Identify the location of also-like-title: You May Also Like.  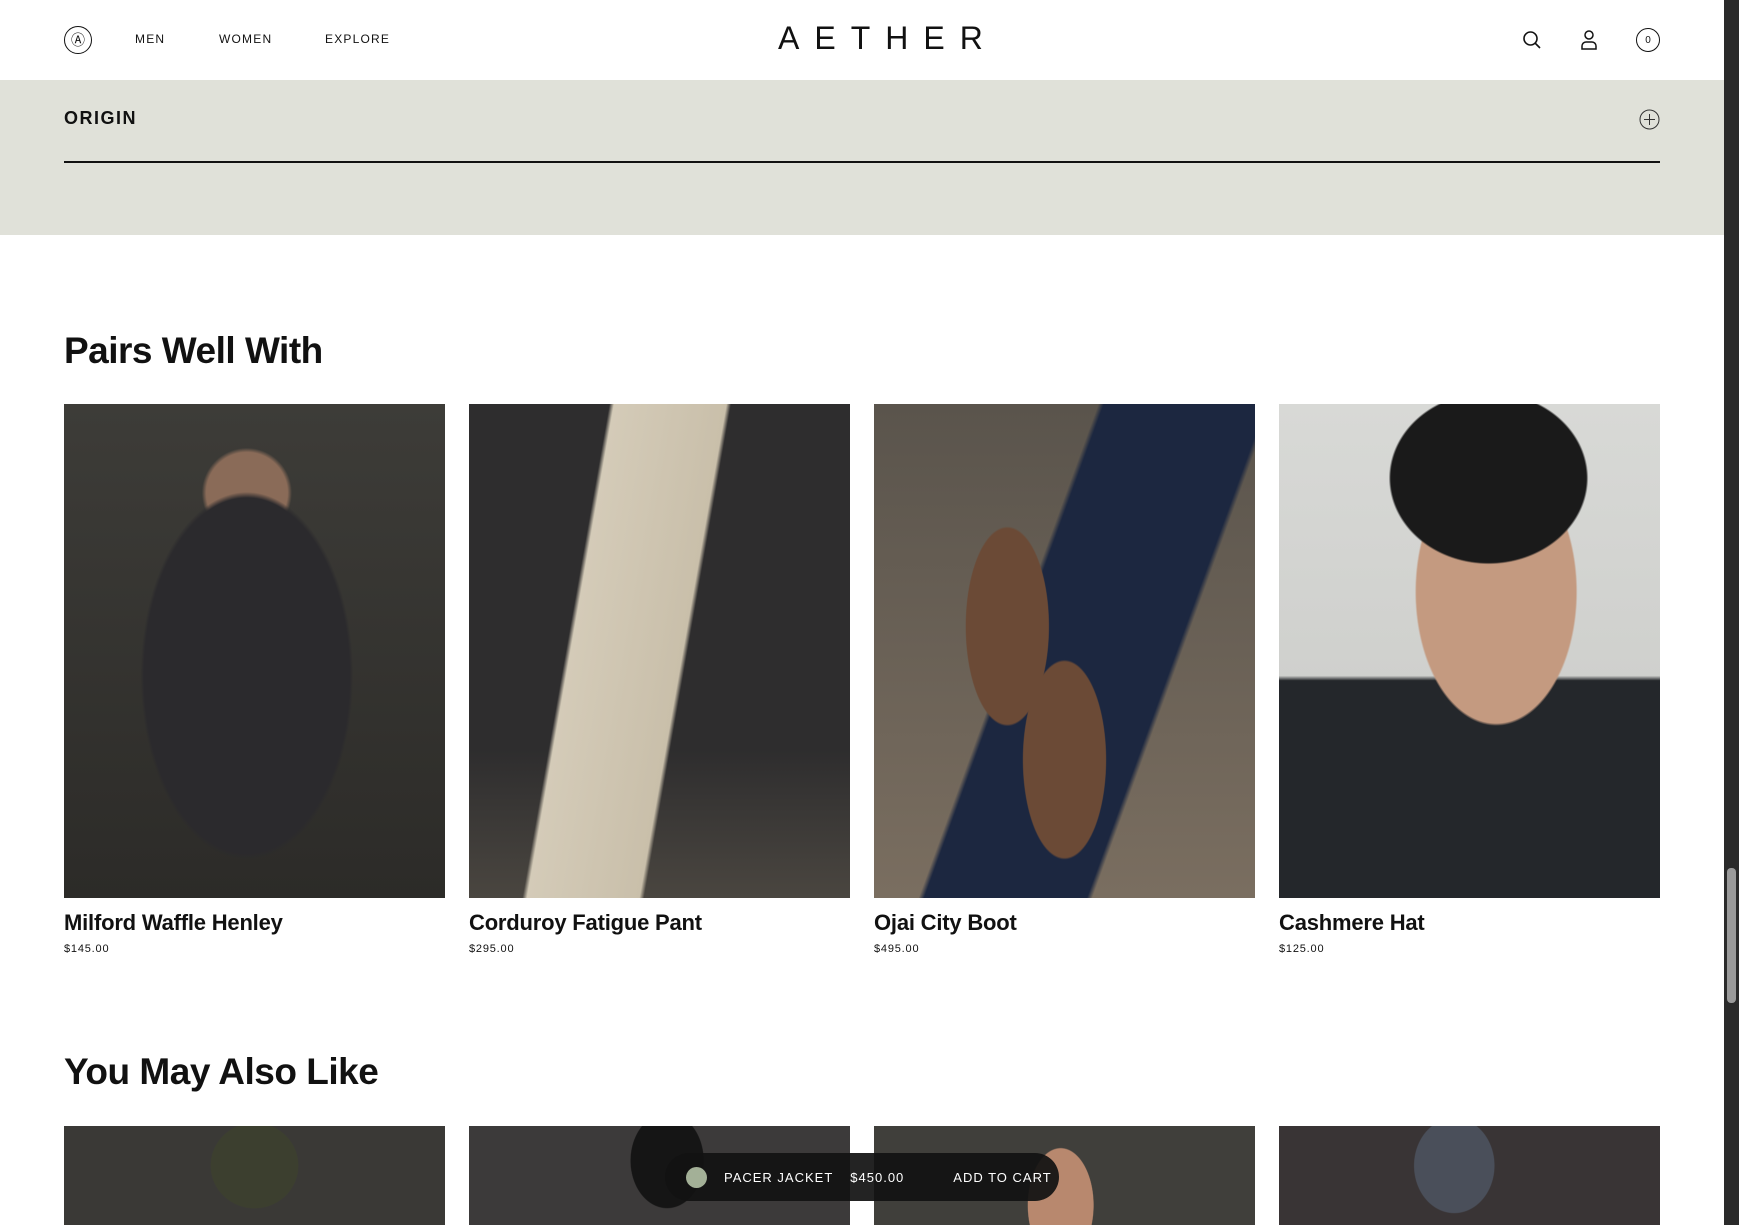
(221, 1071).